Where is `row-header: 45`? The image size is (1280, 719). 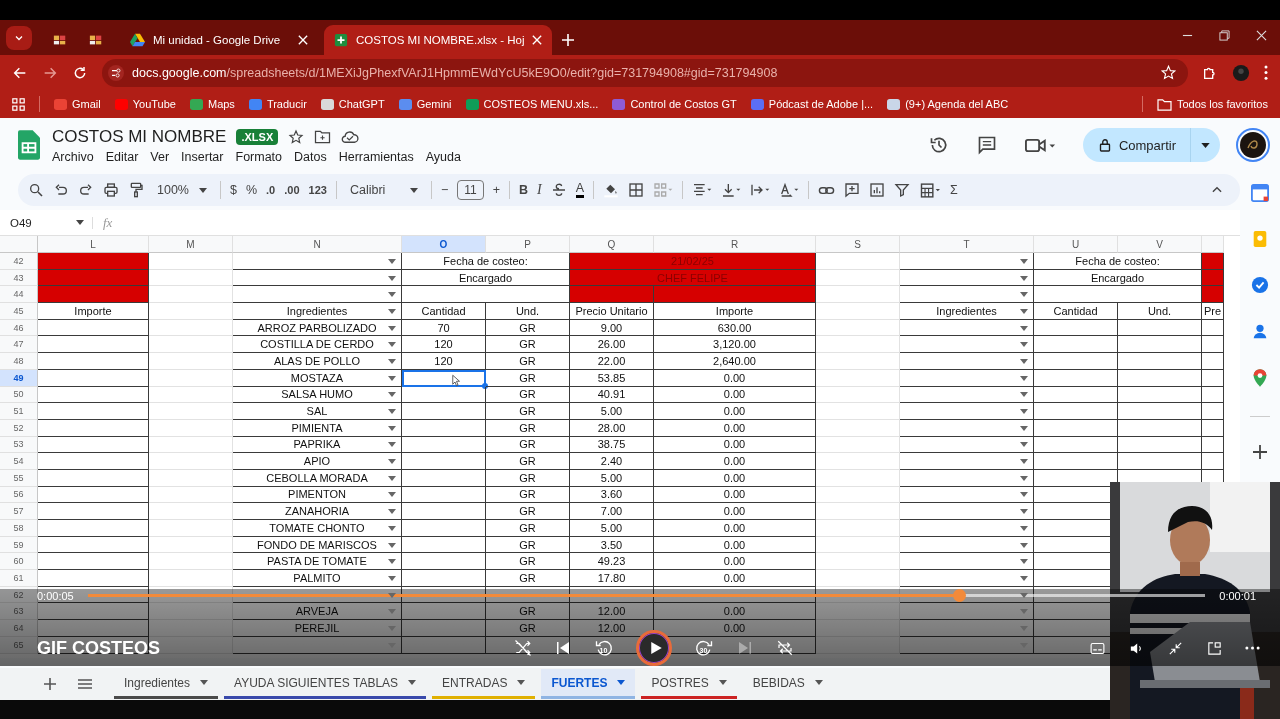 row-header: 45 is located at coordinates (19, 311).